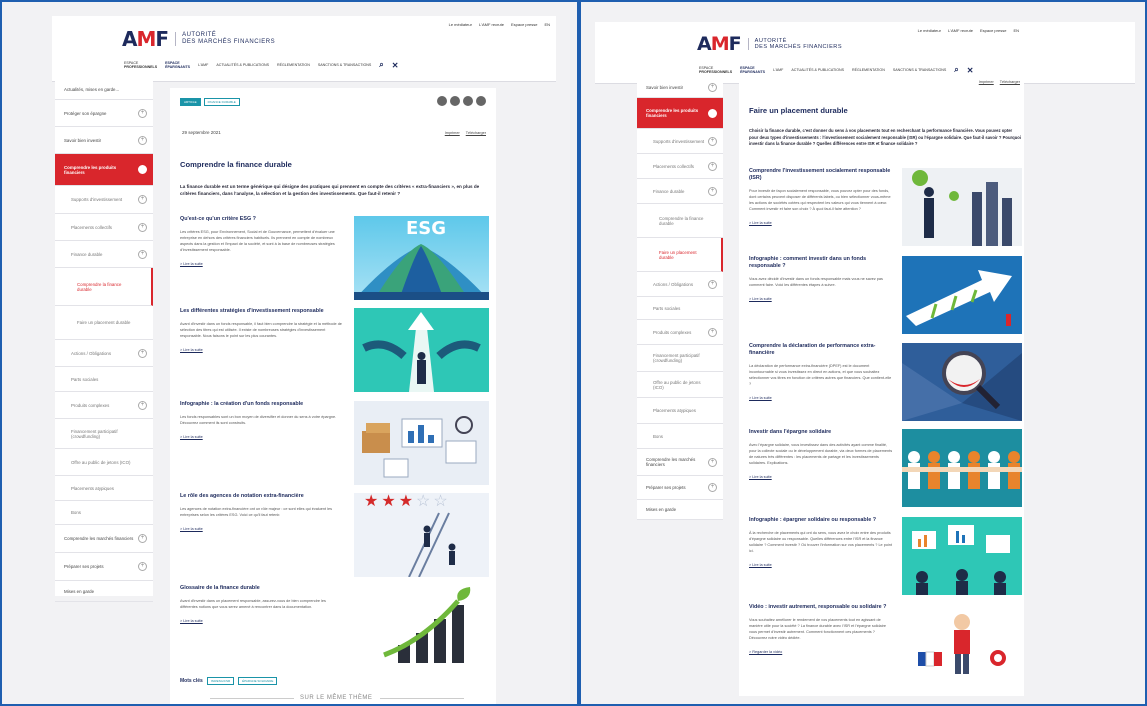  I want to click on article-title: Glossaire de la finance durable, so click(261, 588).